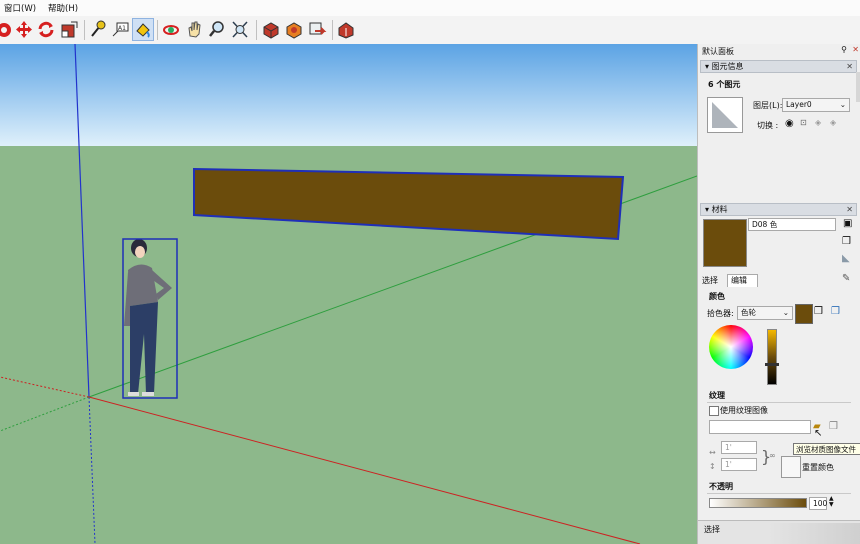 Image resolution: width=860 pixels, height=544 pixels. What do you see at coordinates (818, 311) in the screenshot?
I see `match-model-color-icon: ❒` at bounding box center [818, 311].